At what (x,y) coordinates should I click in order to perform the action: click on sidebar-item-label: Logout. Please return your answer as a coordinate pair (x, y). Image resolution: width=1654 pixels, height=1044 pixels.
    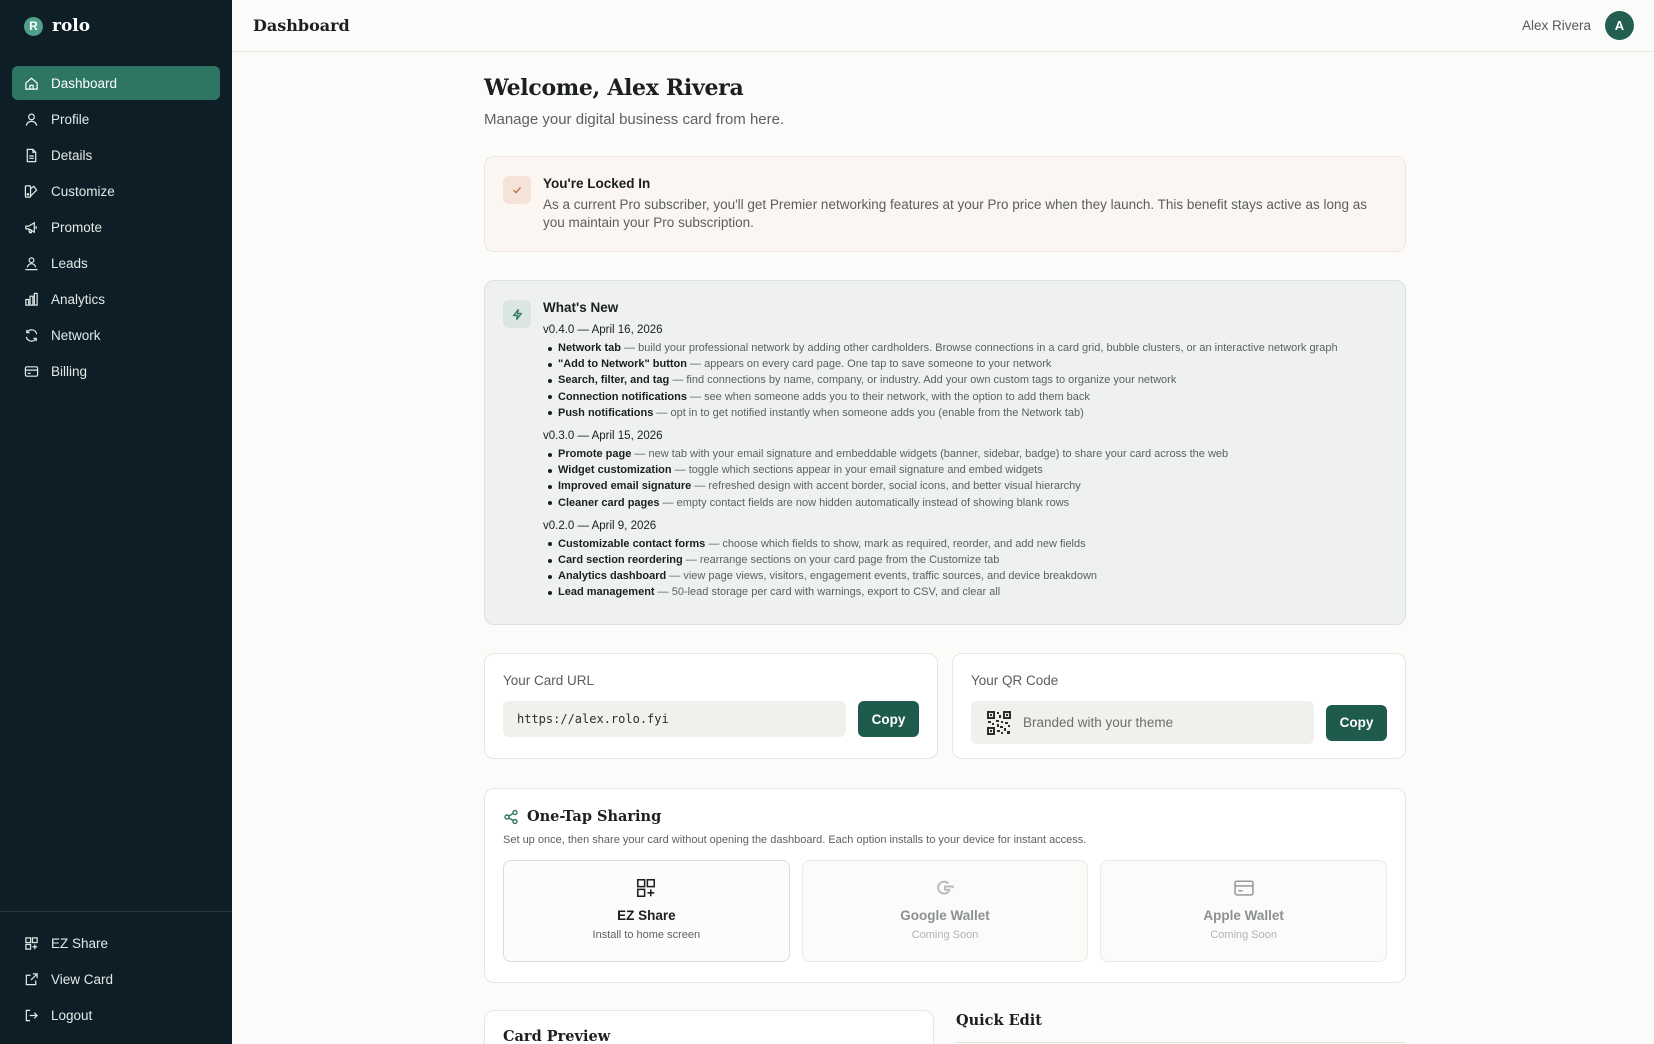
    Looking at the image, I should click on (72, 1015).